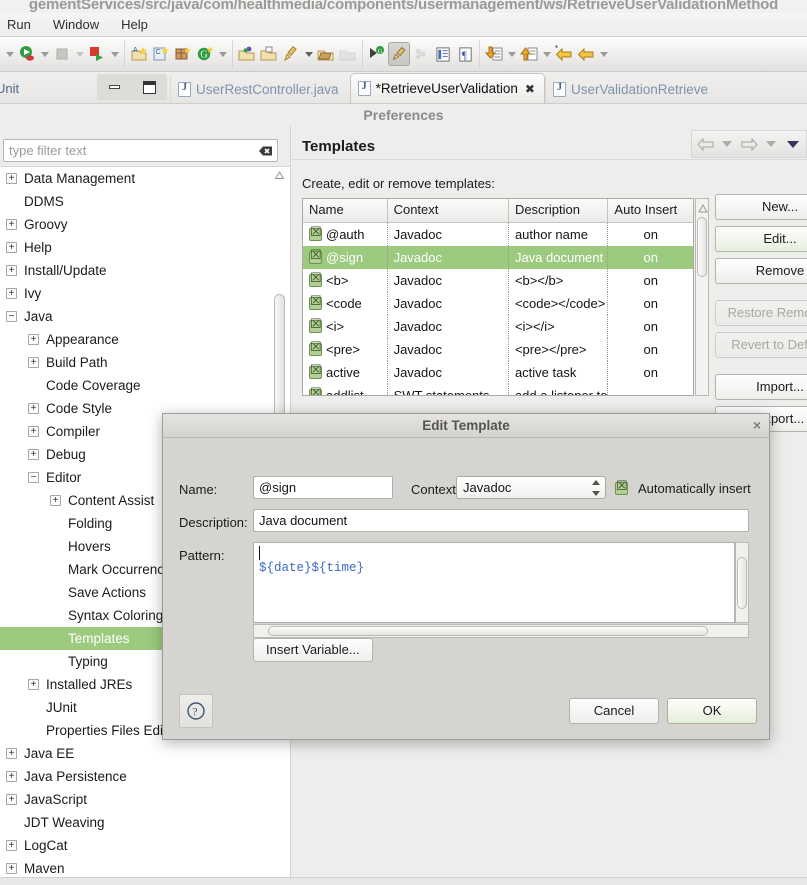  Describe the element at coordinates (498, 303) in the screenshot. I see `table-row: <code Javadoc<code></code> on` at that location.